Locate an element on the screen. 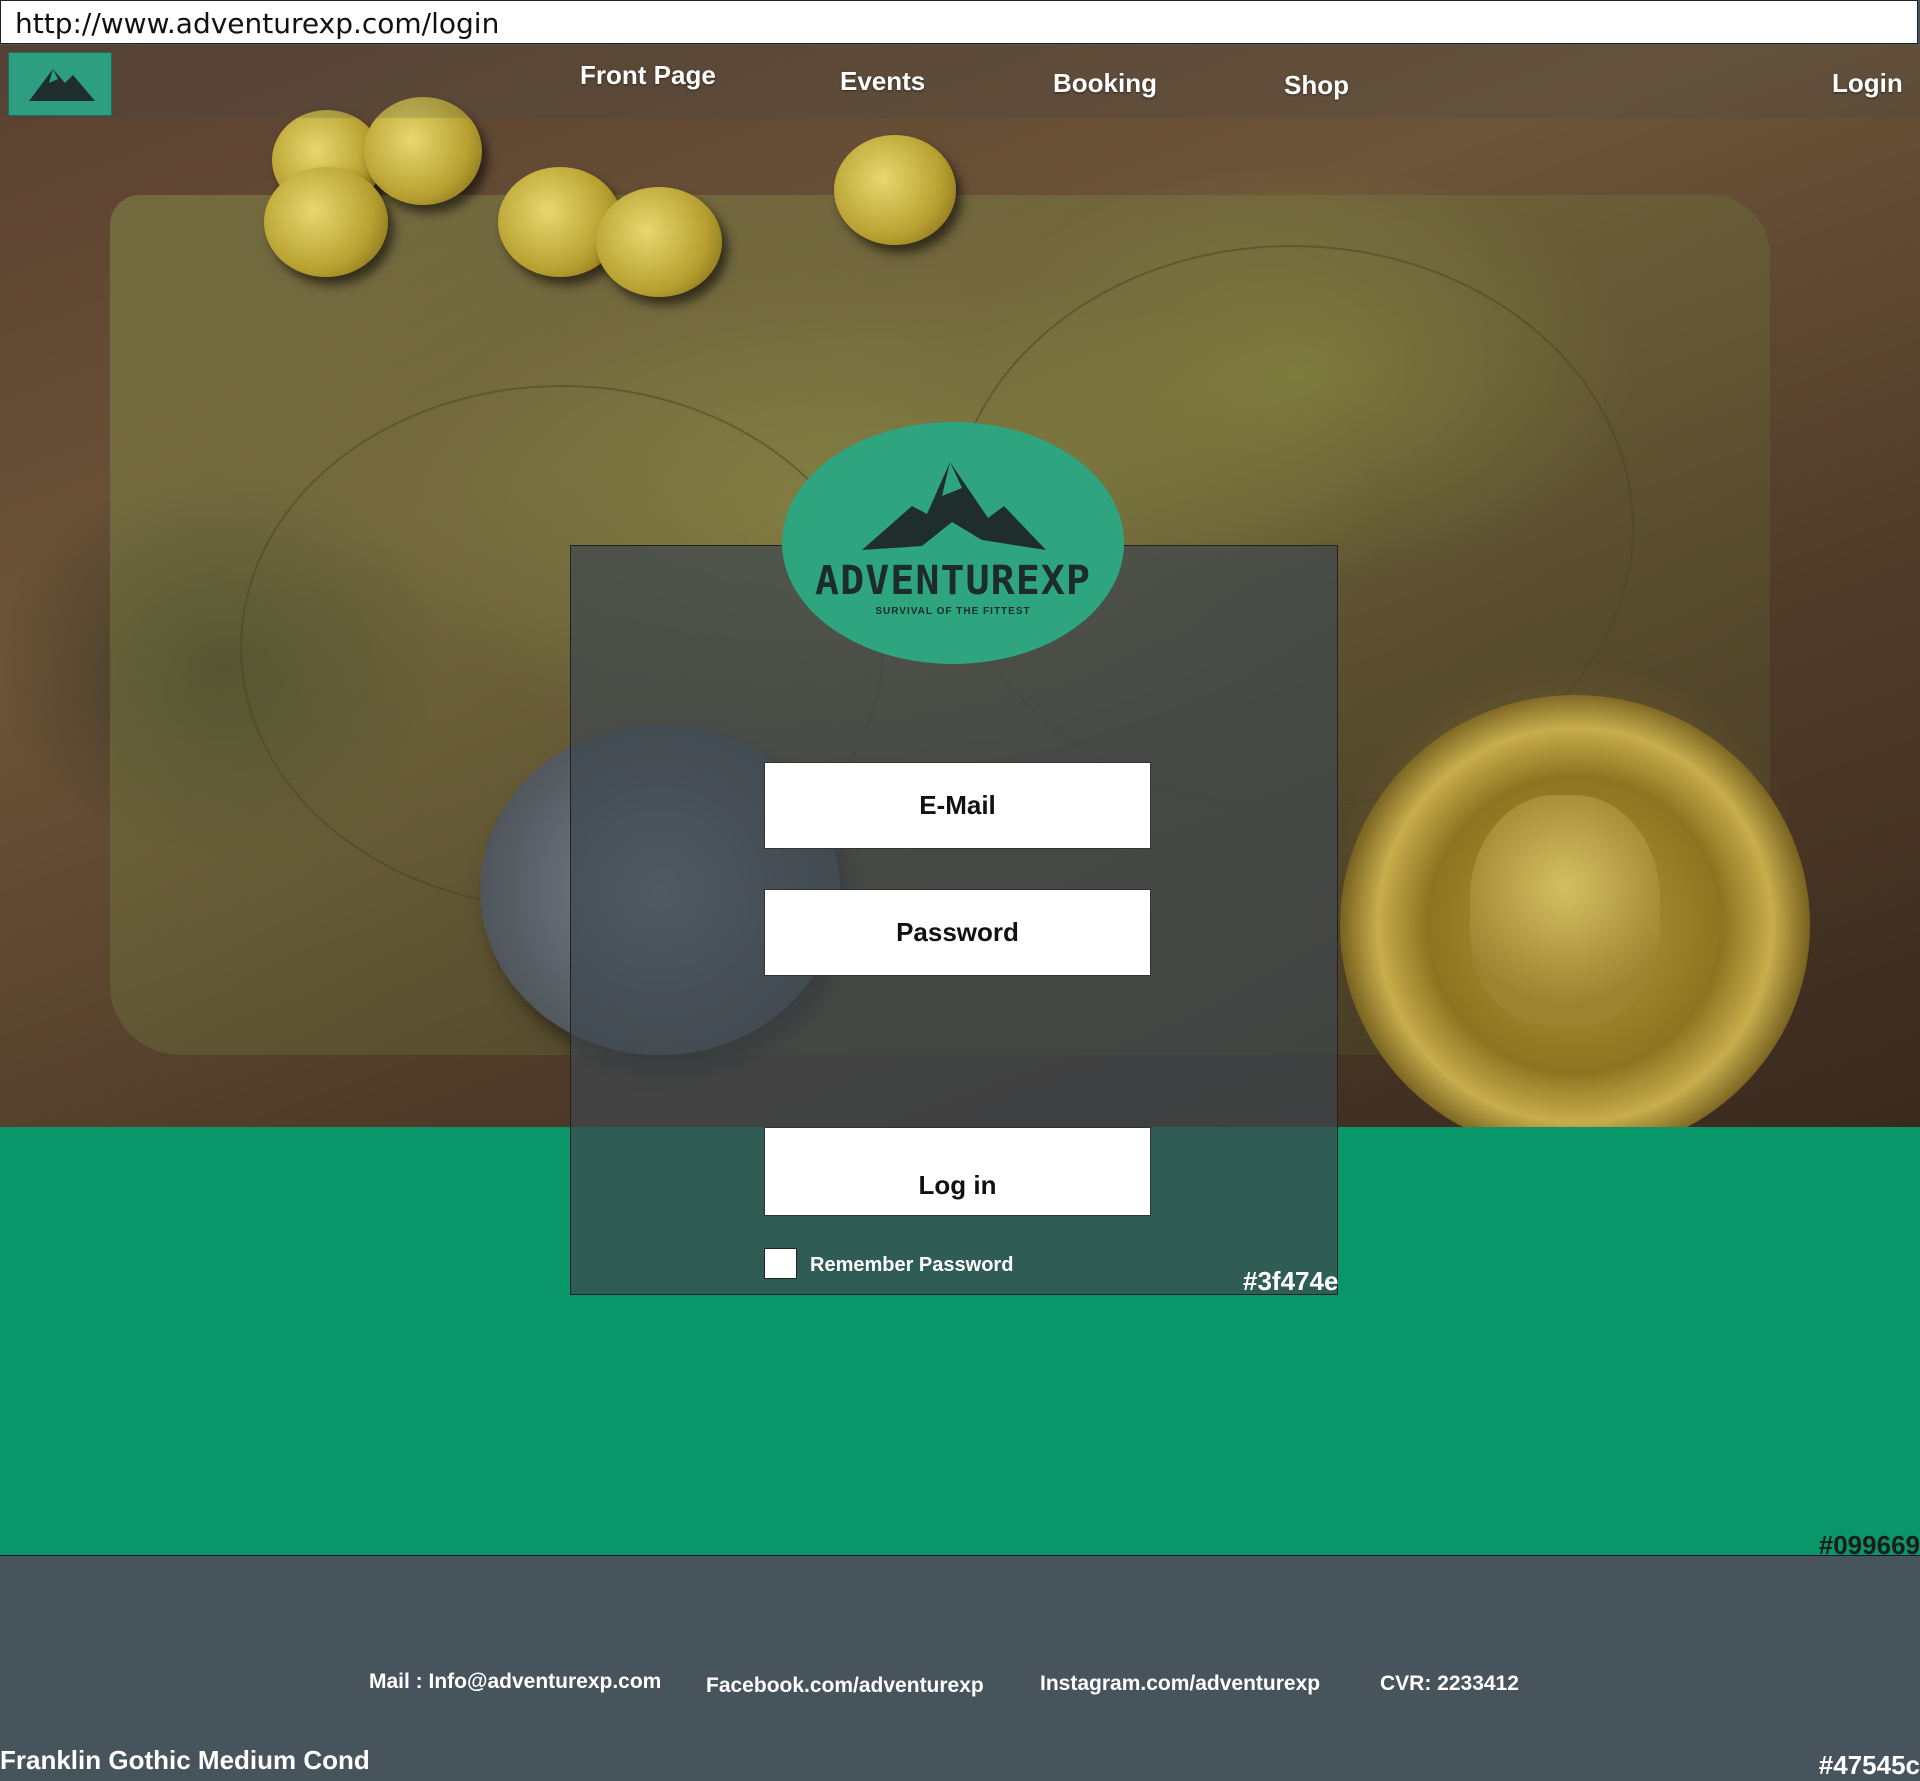 This screenshot has height=1781, width=1920. nav-logo is located at coordinates (60, 84).